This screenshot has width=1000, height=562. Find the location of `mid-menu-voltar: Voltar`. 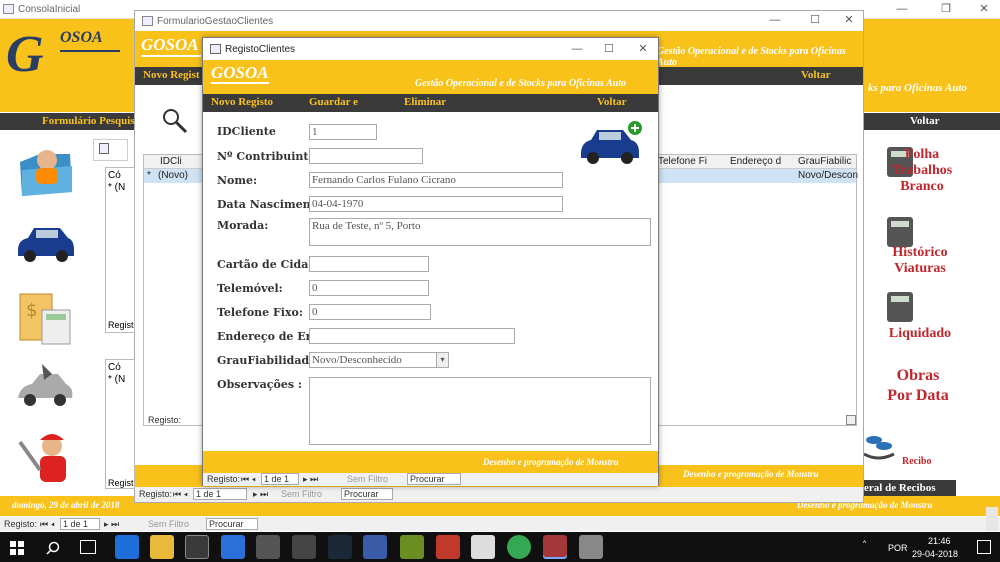

mid-menu-voltar: Voltar is located at coordinates (816, 75).